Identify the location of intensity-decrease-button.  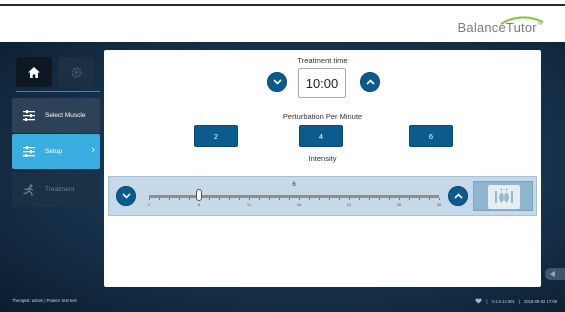
(126, 196).